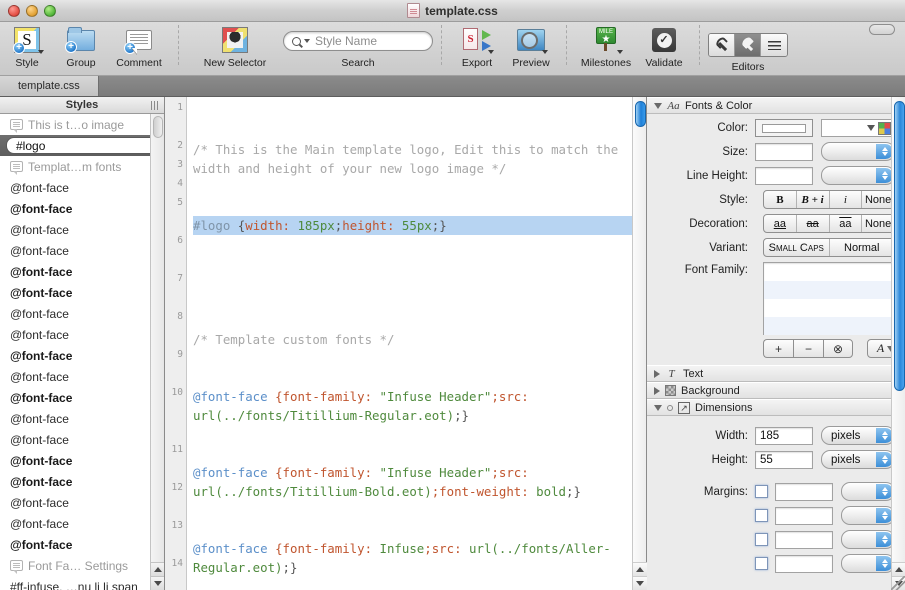  Describe the element at coordinates (898, 583) in the screenshot. I see `resize-grip-icon` at that location.